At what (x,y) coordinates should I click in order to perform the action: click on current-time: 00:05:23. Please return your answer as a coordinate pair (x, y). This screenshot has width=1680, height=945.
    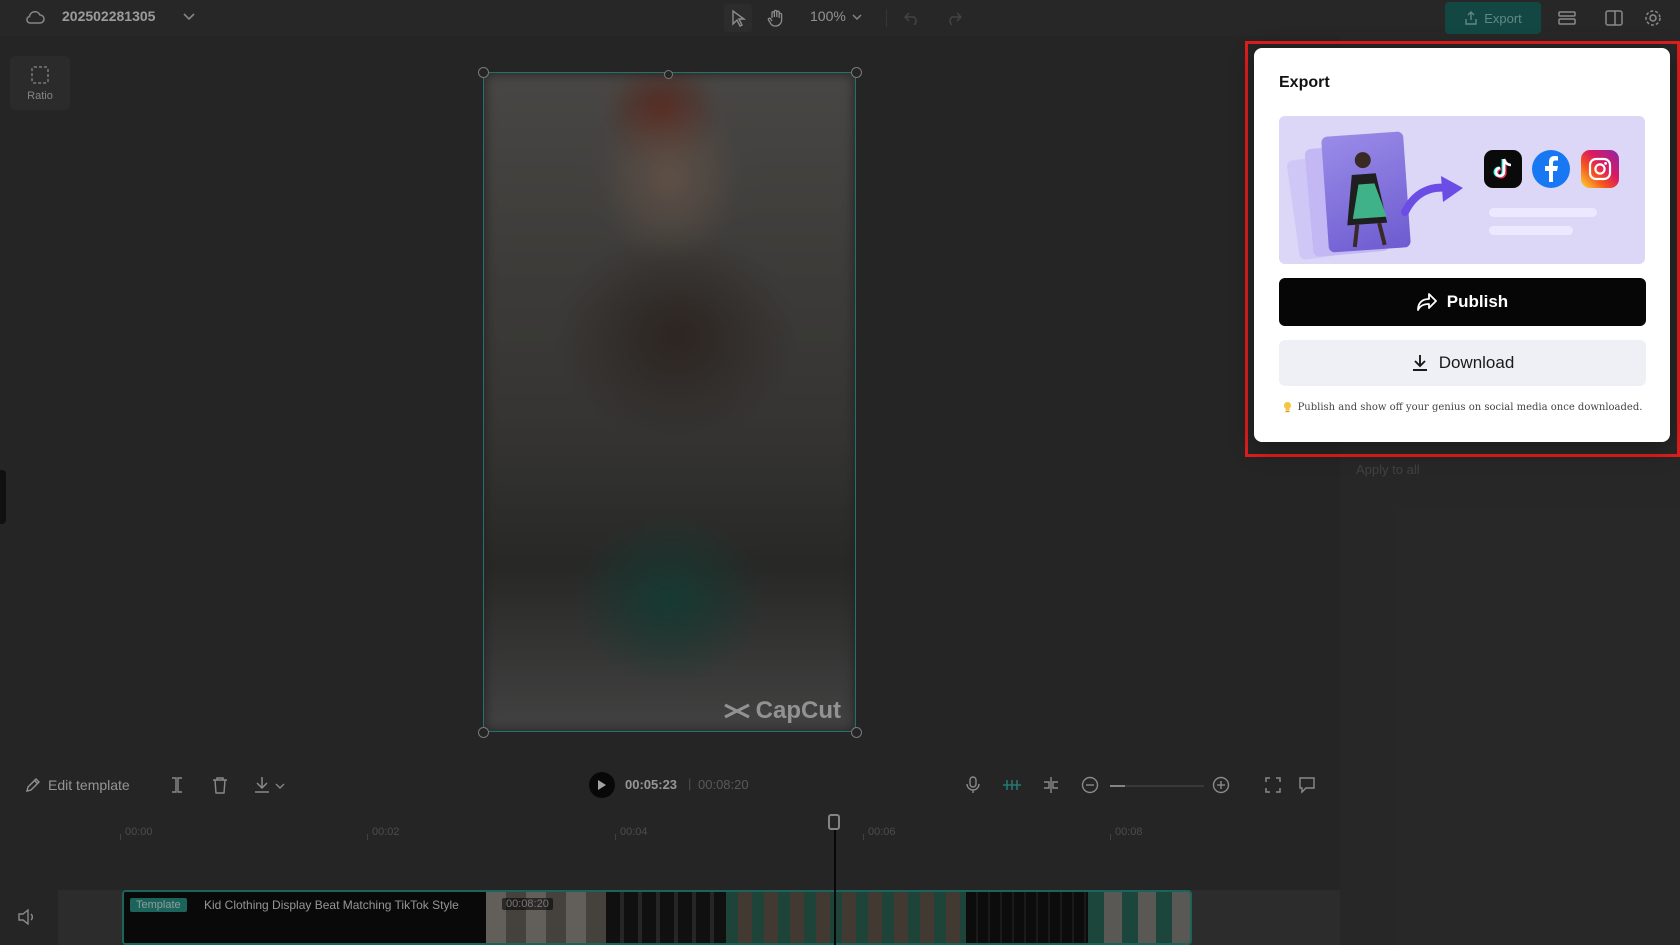
    Looking at the image, I should click on (651, 784).